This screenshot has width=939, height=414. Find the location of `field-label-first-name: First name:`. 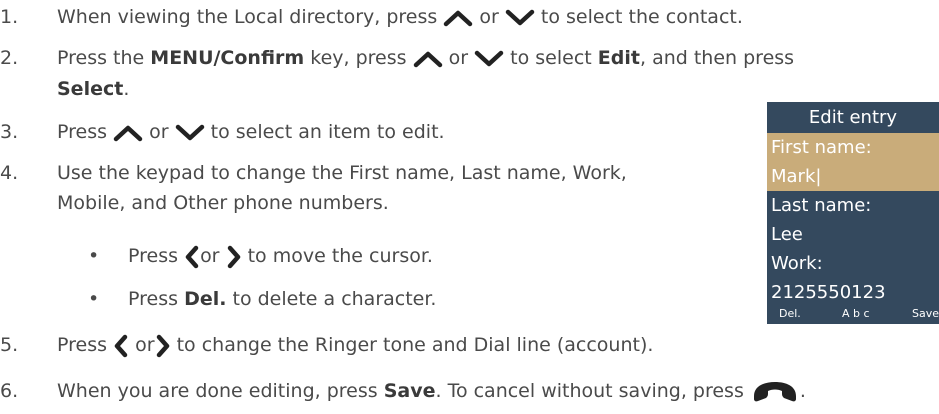

field-label-first-name: First name: is located at coordinates (853, 147).